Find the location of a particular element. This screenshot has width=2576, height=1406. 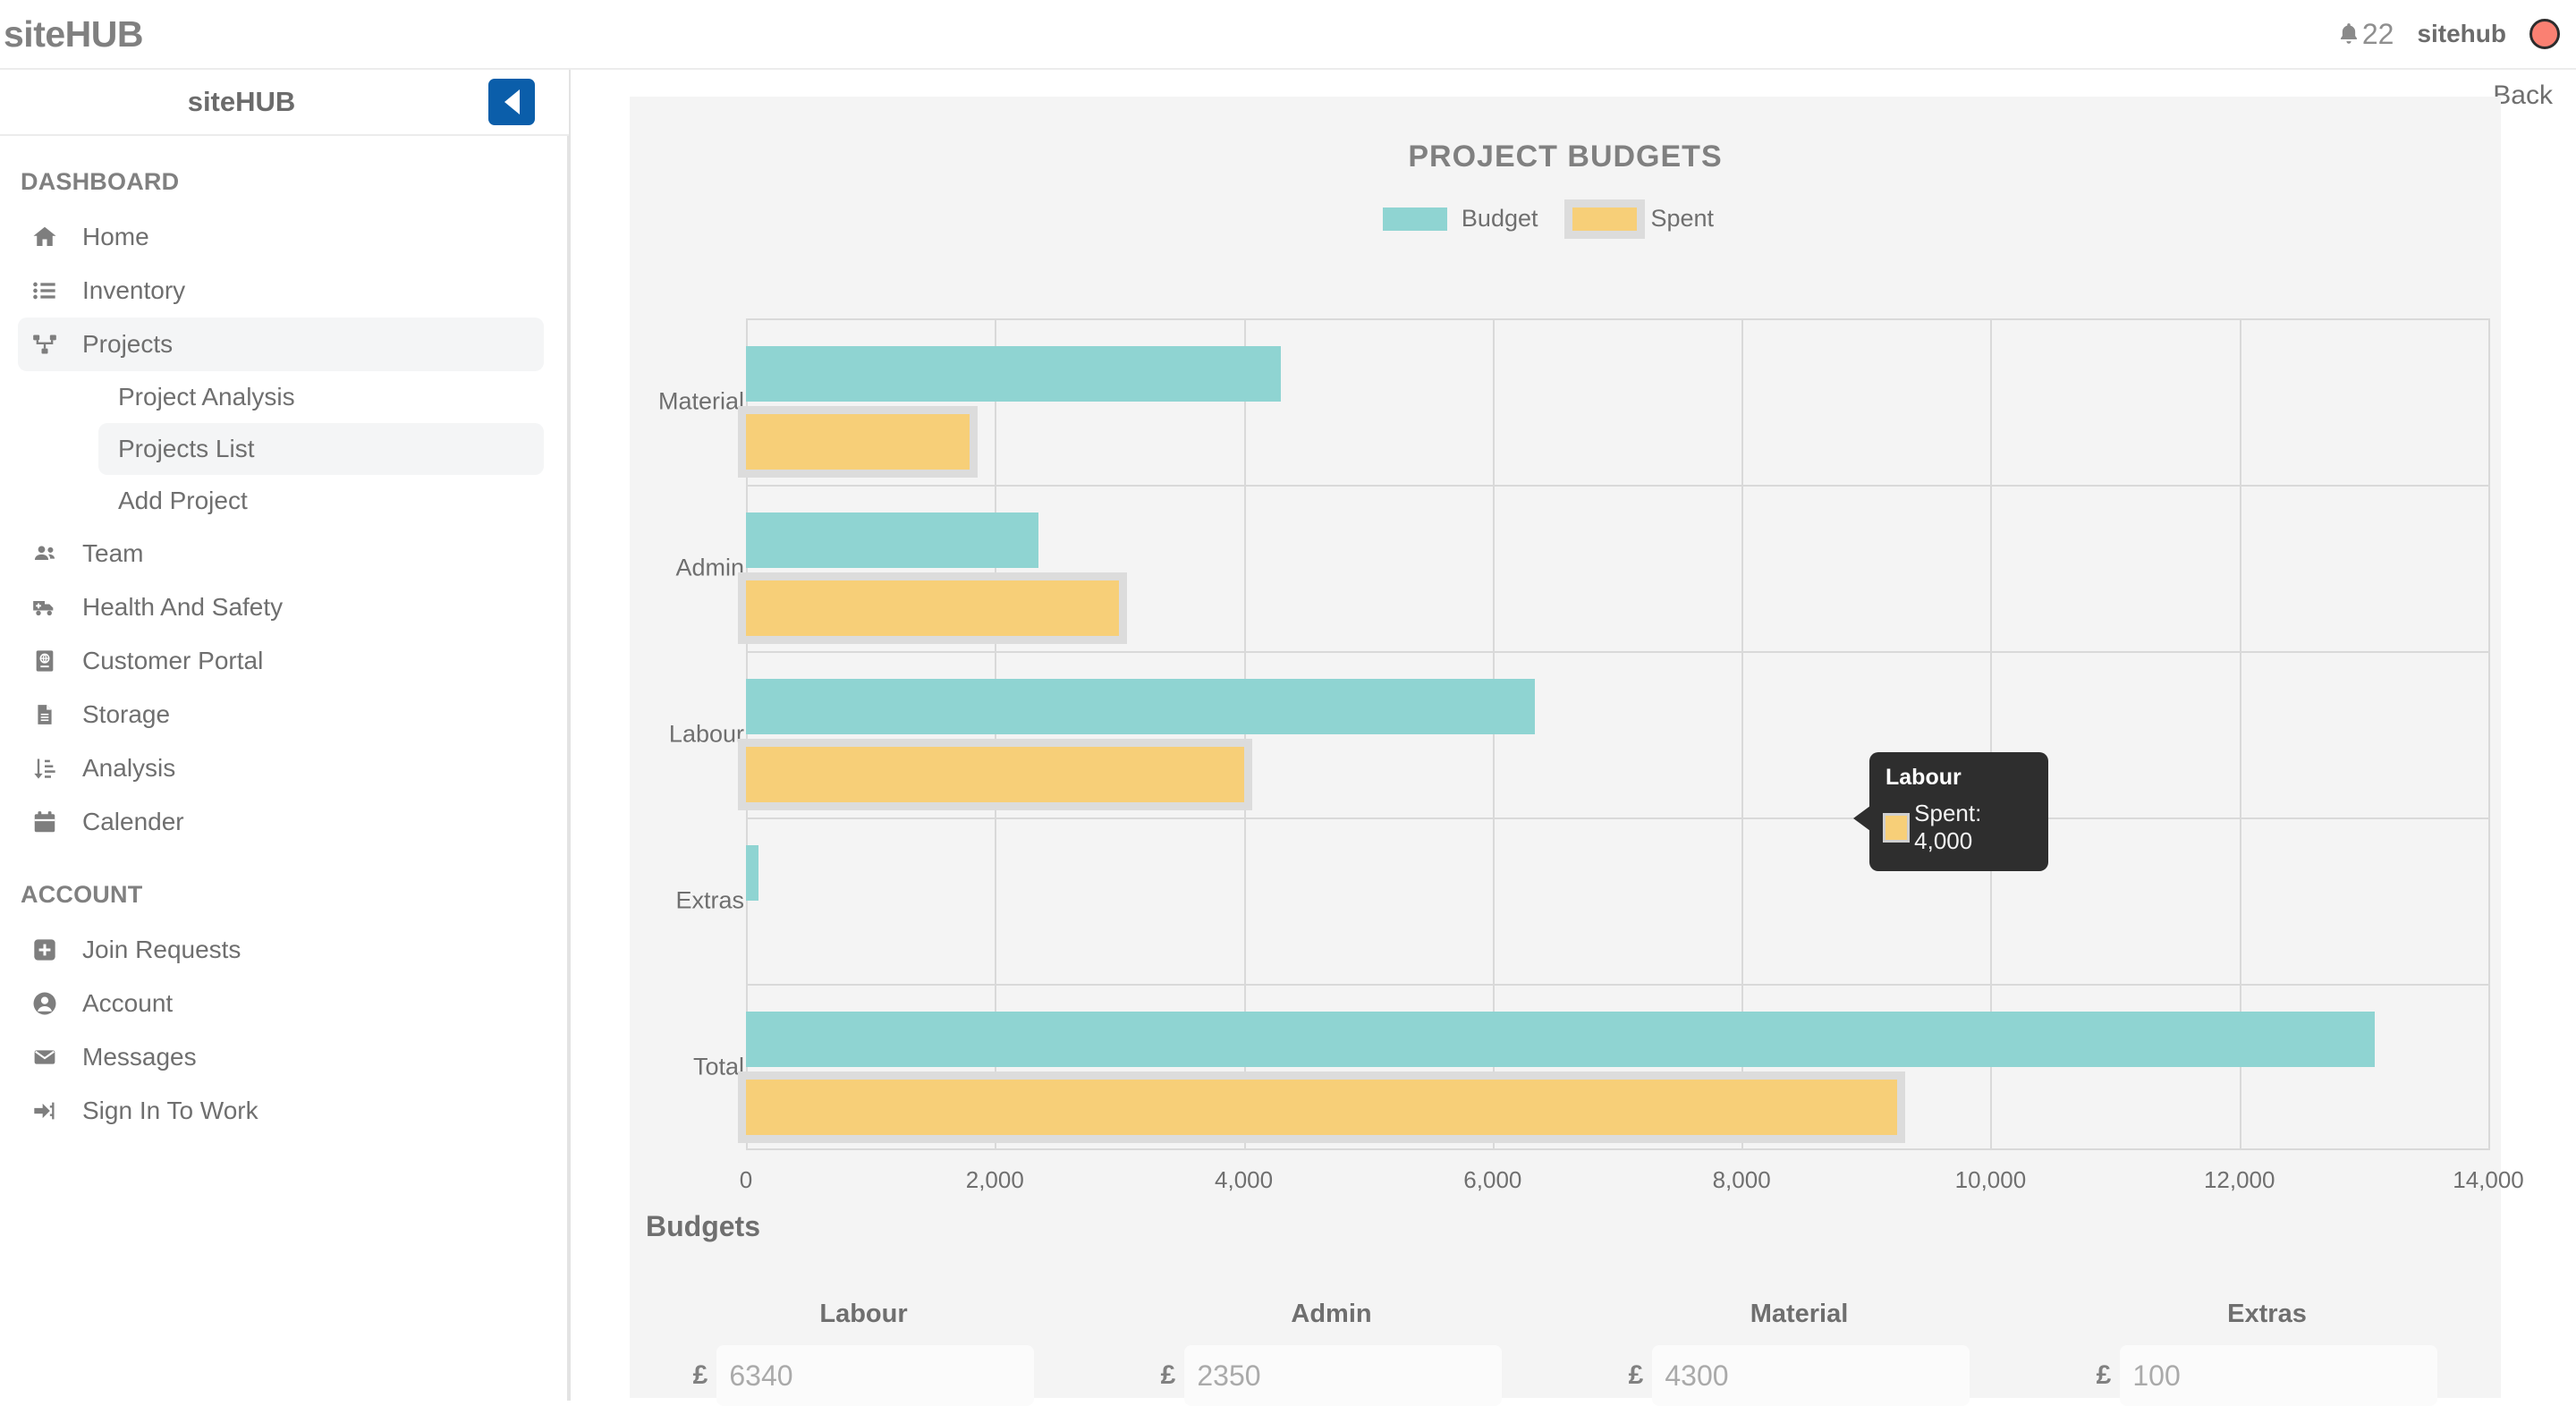

sidebar-item-storage-label: Storage is located at coordinates (126, 714).